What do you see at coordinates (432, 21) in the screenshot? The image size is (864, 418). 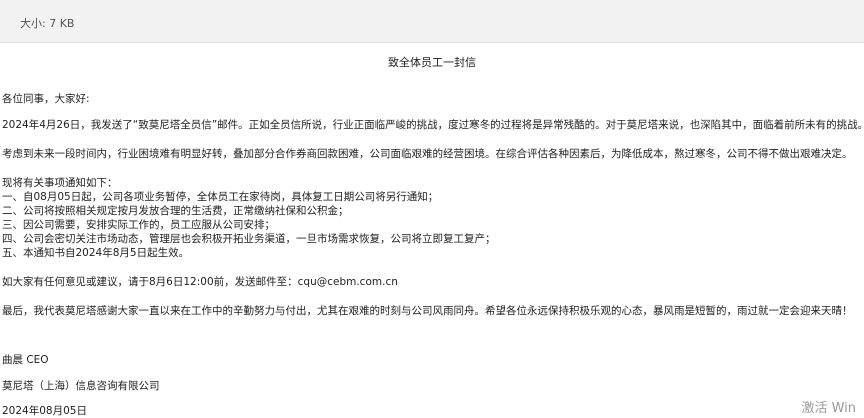 I see `attachment-header: 大小: 7 KB` at bounding box center [432, 21].